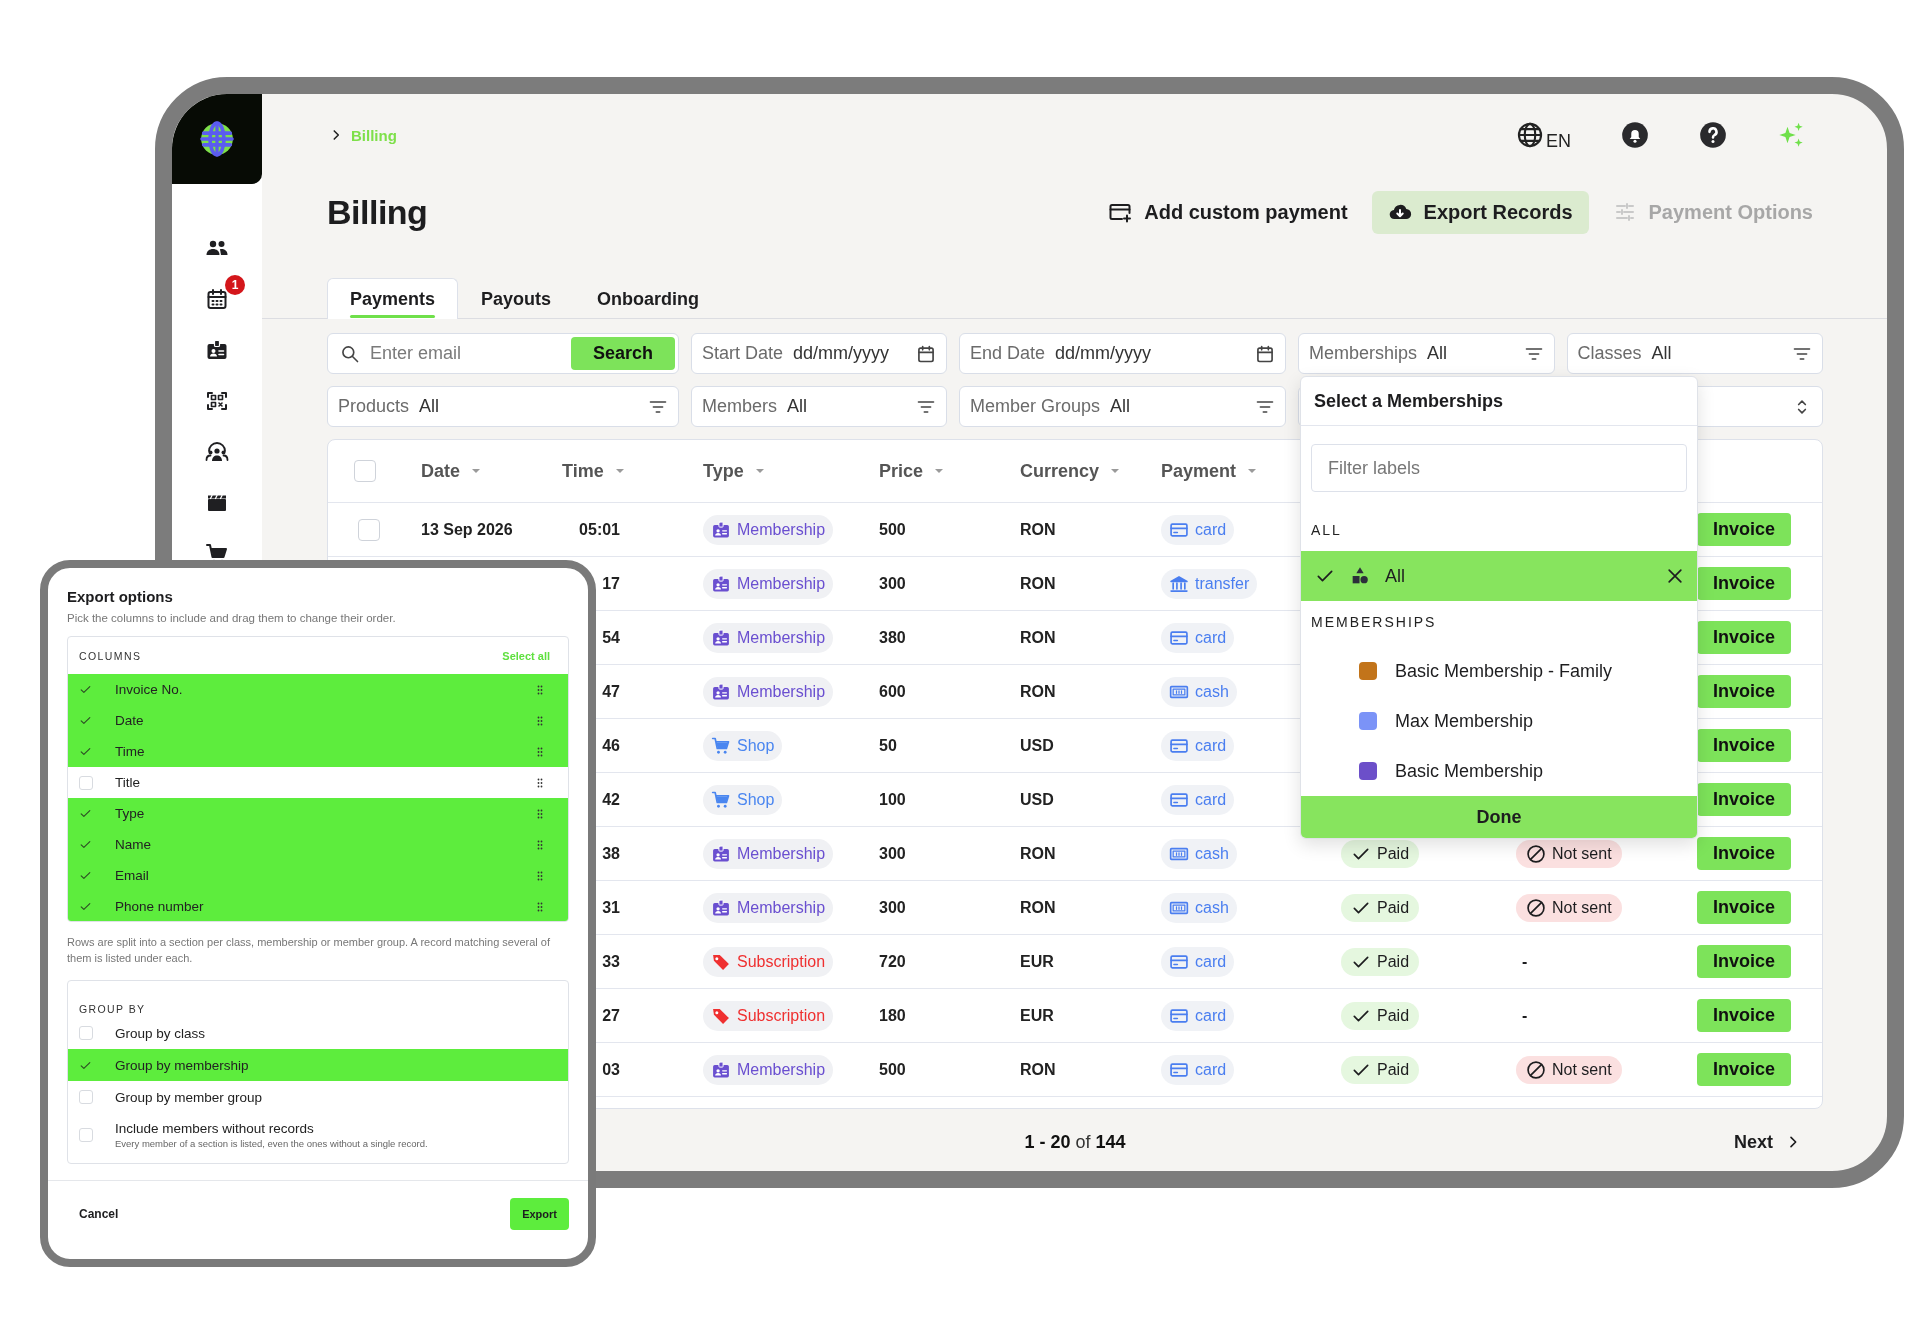 The height and width of the screenshot is (1323, 1920). I want to click on tab: Onboarding, so click(648, 298).